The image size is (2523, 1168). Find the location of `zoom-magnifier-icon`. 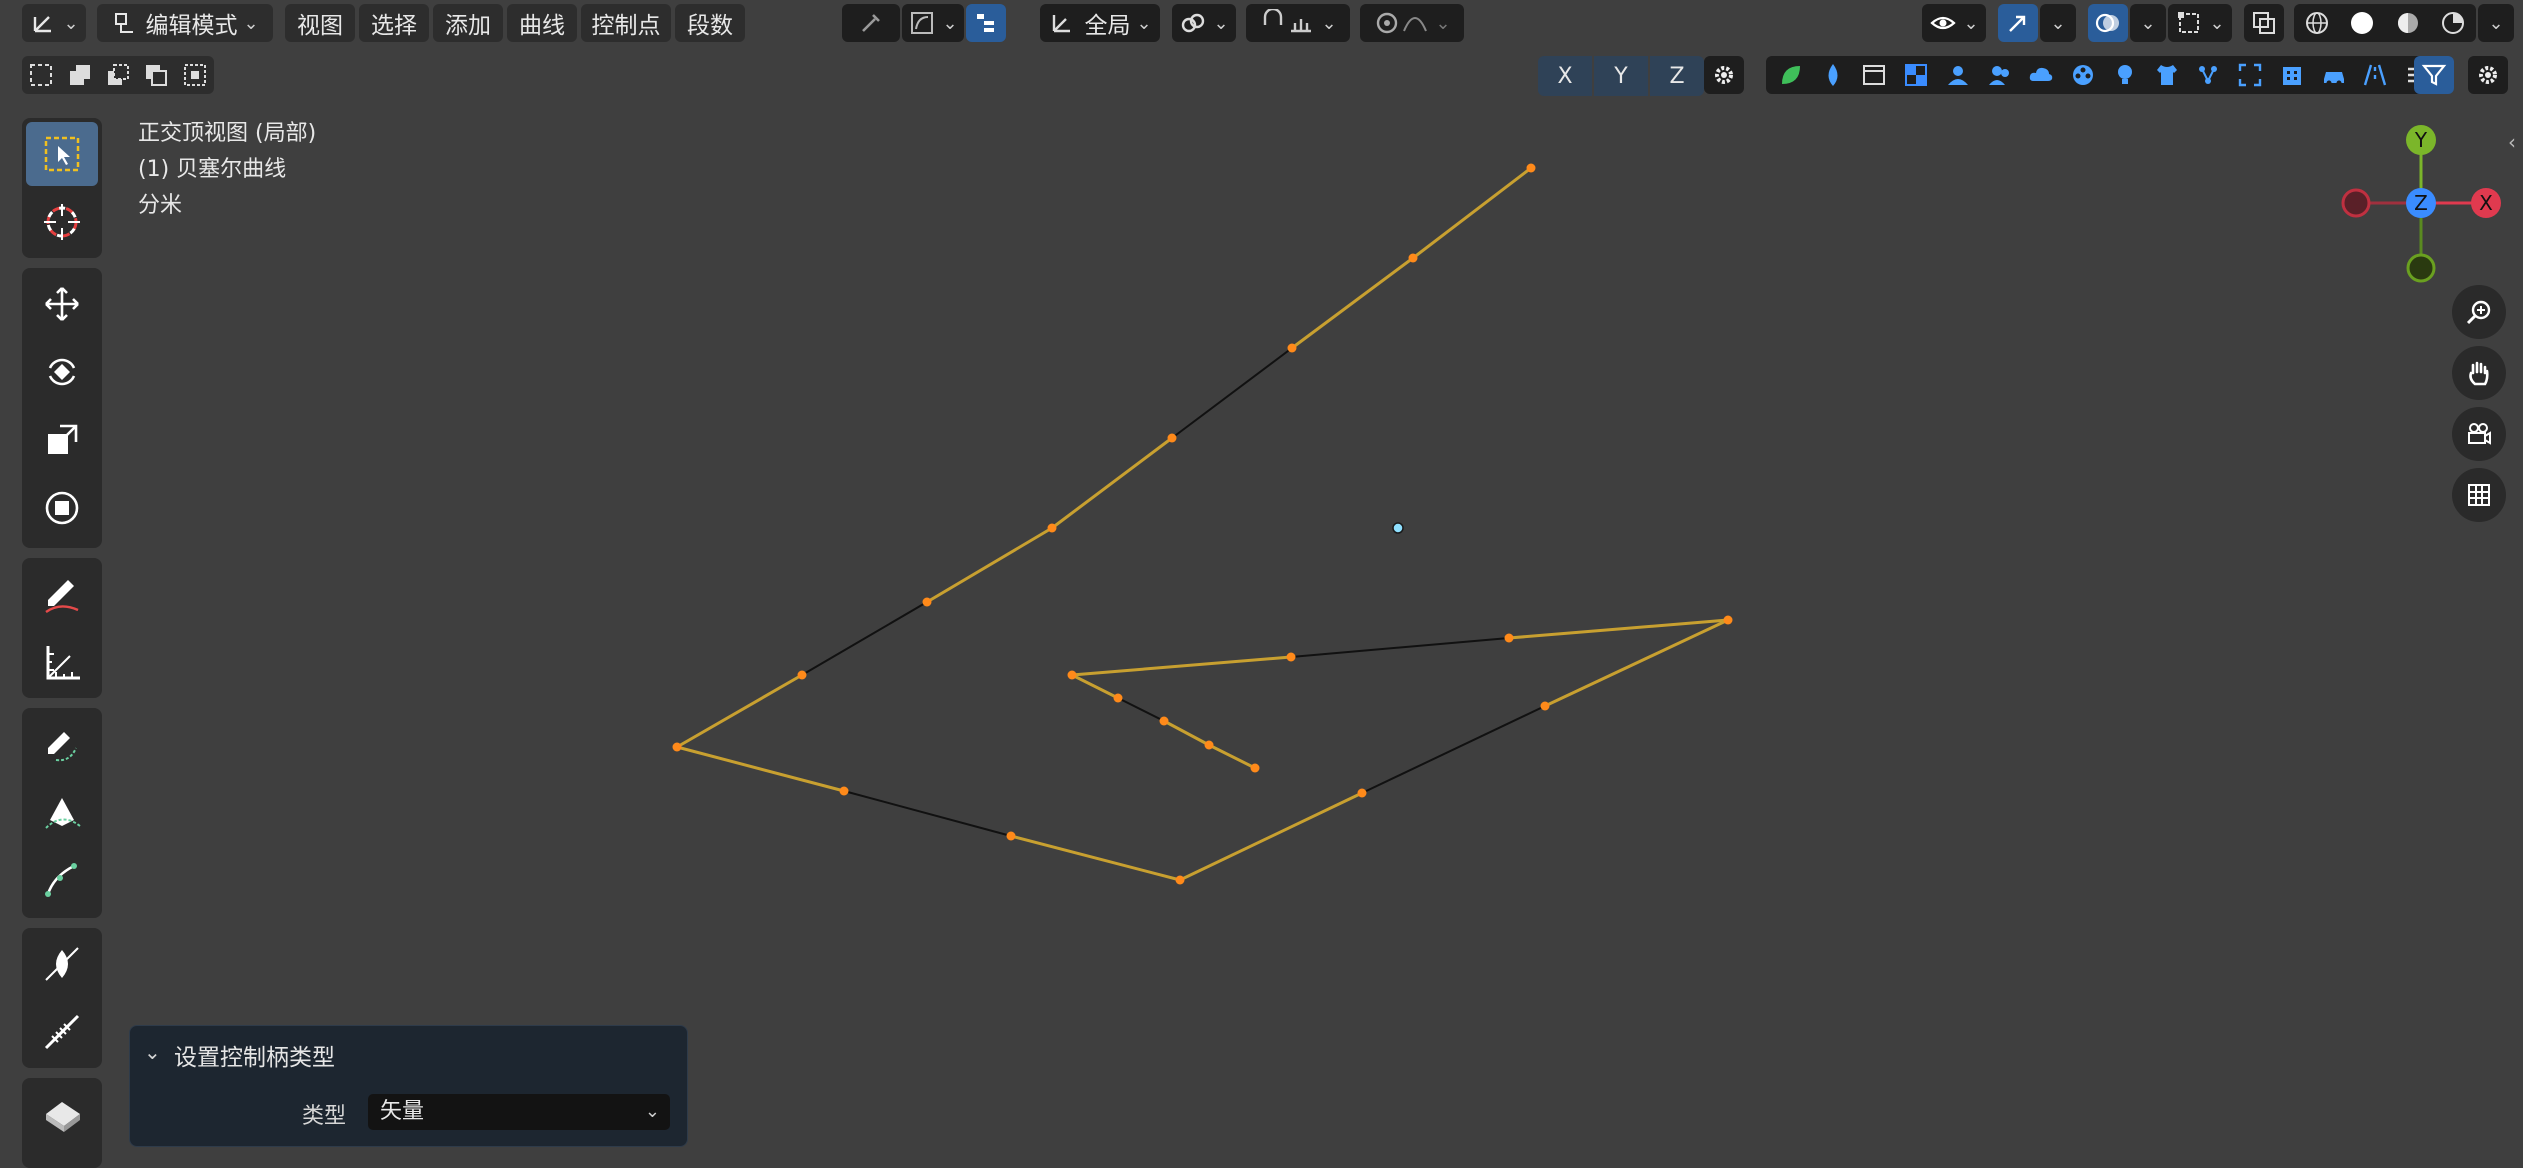

zoom-magnifier-icon is located at coordinates (2478, 312).